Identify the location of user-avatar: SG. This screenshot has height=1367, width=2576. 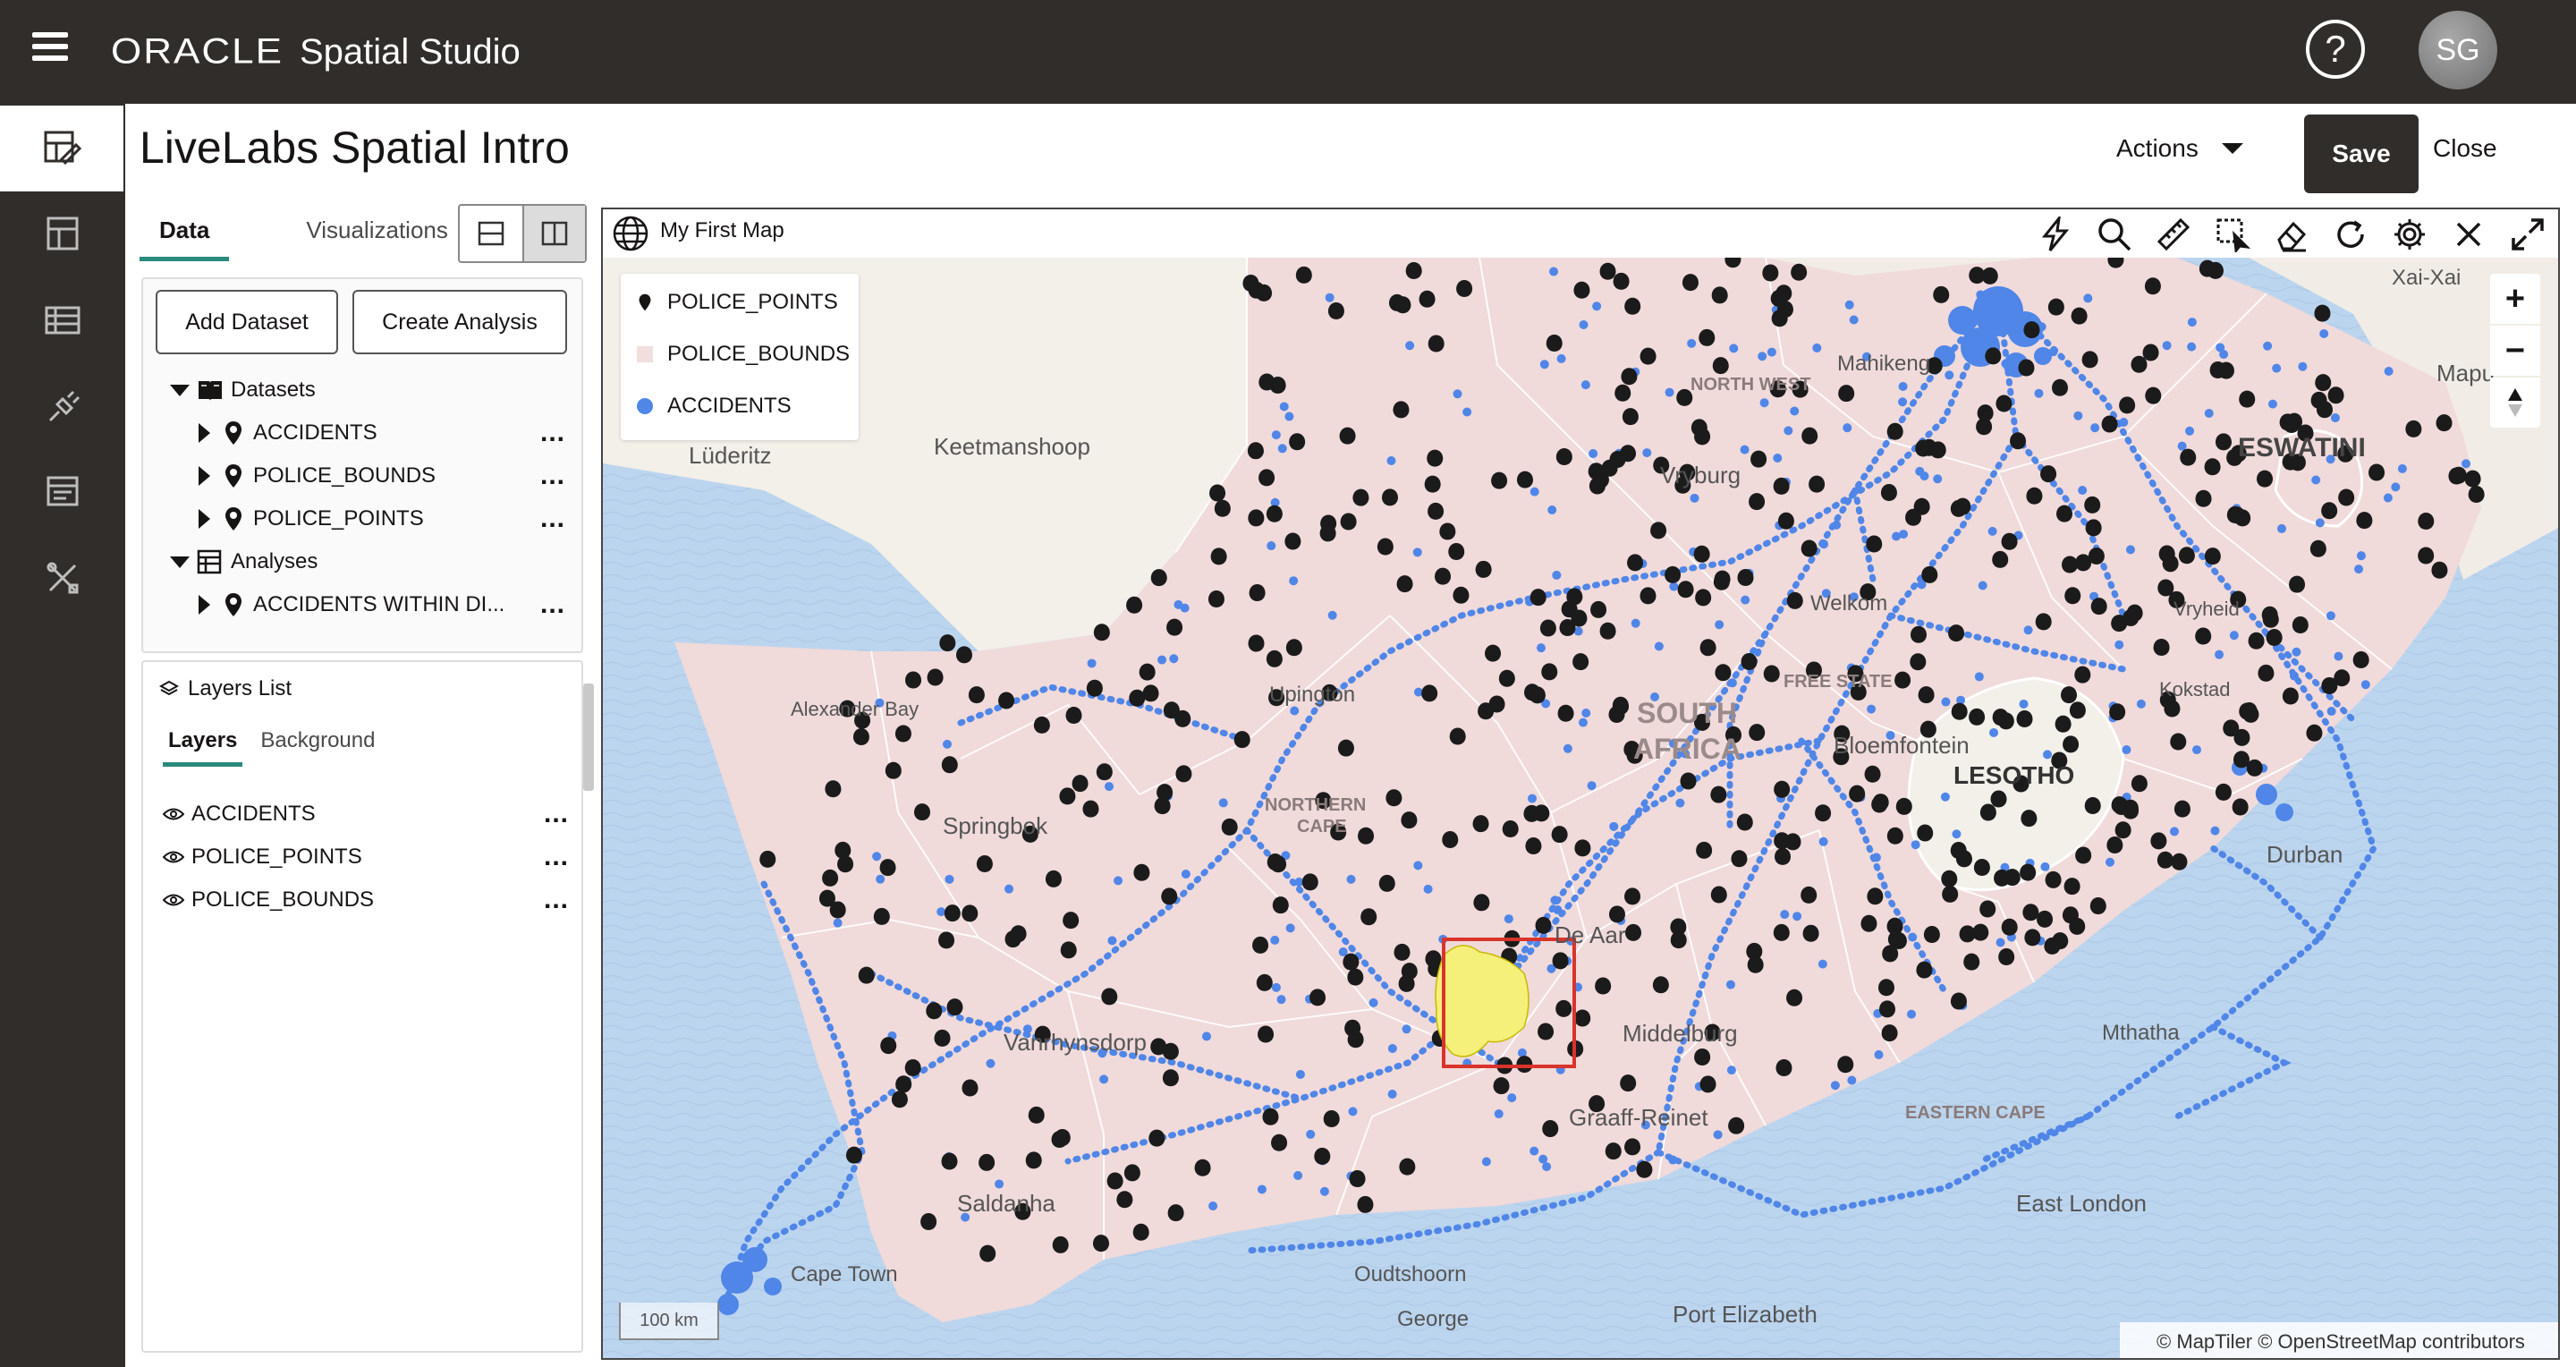
(2458, 50).